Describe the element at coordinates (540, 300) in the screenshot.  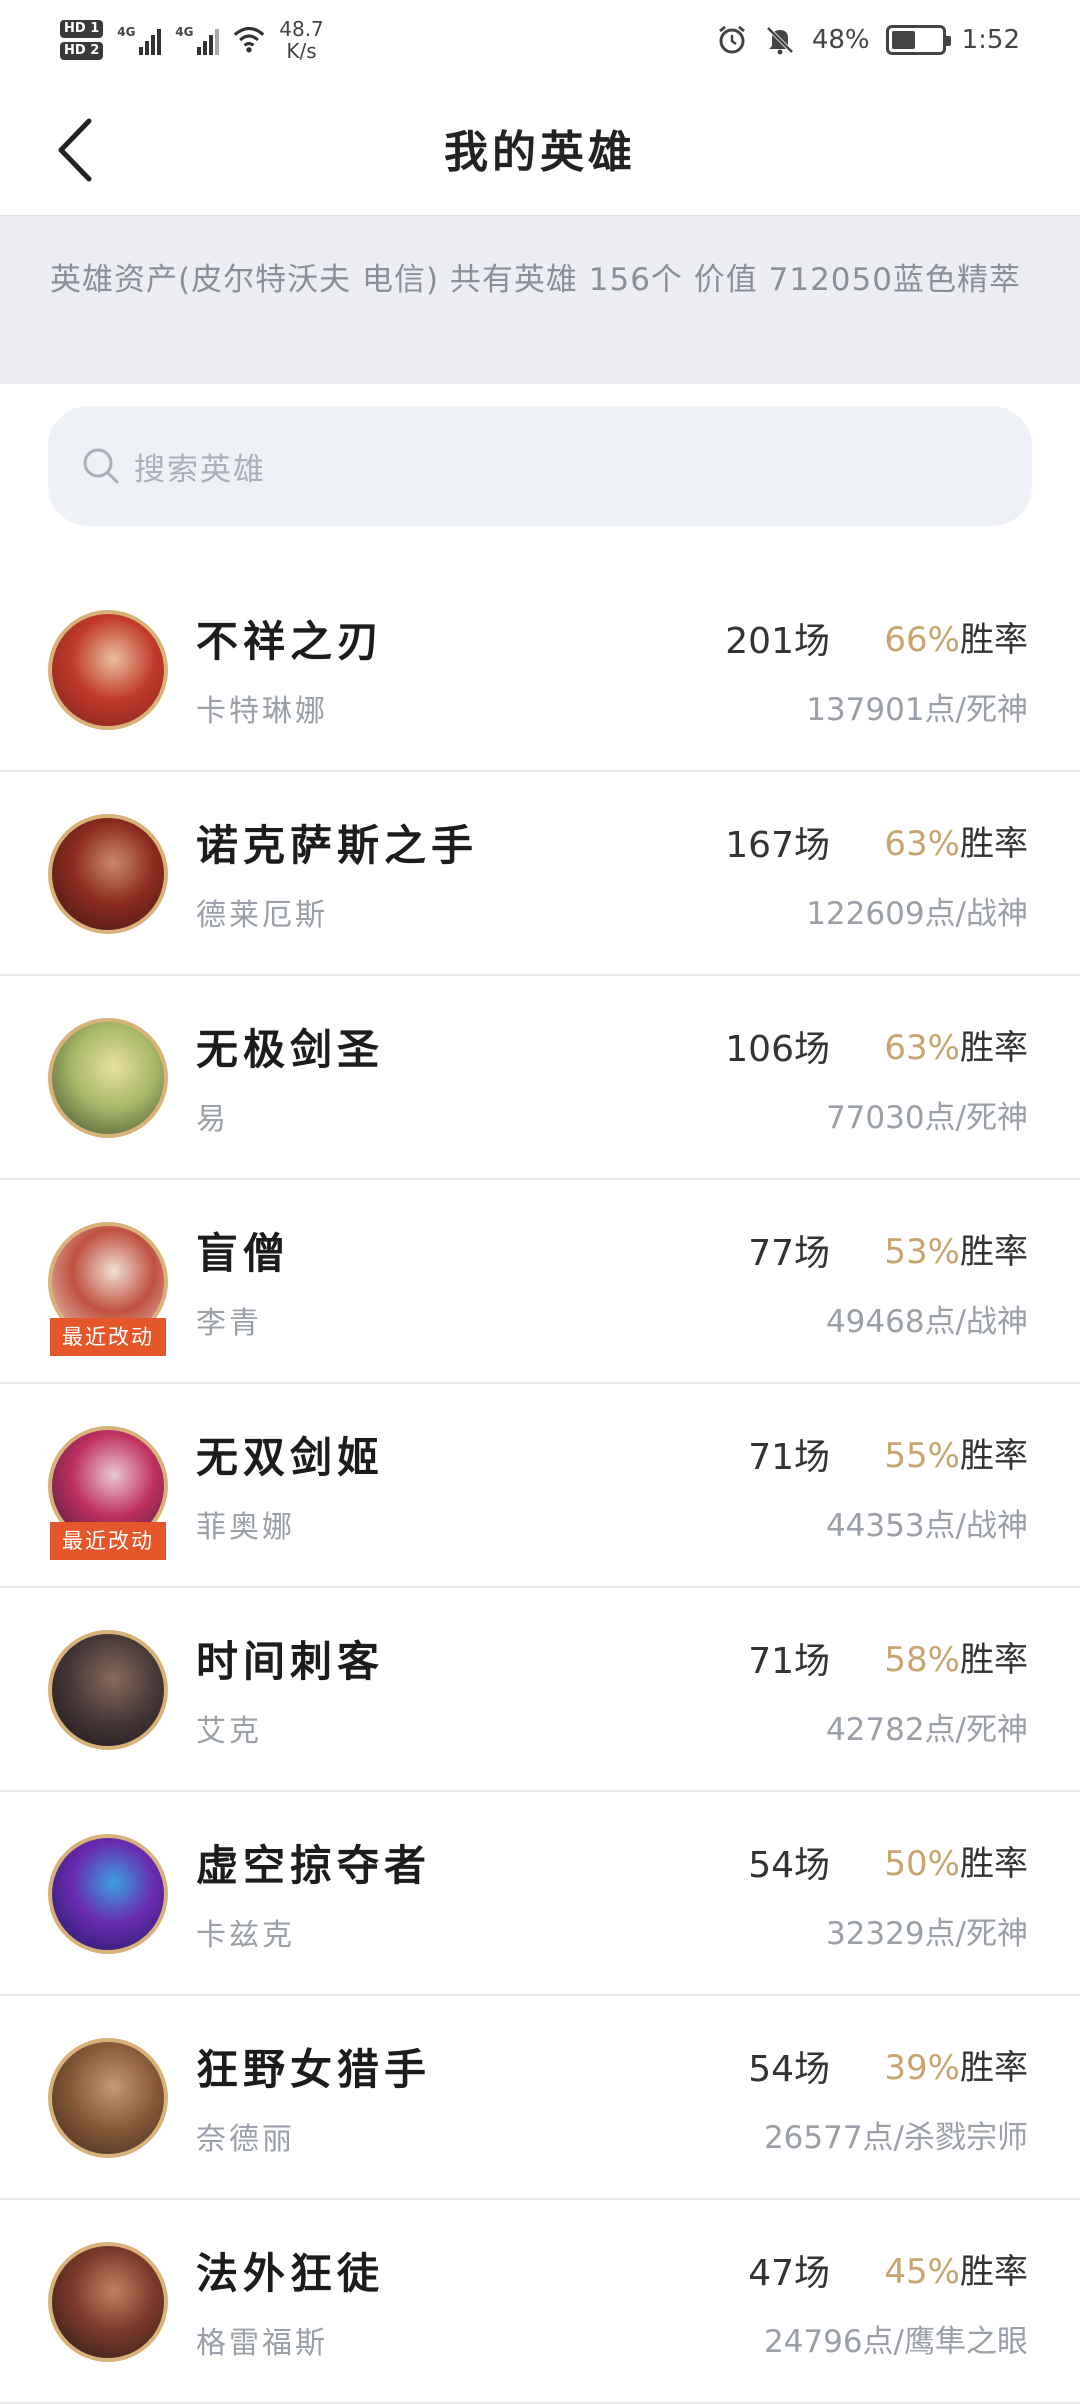
I see `asset-summary-banner: 英雄资产(皮尔特沃夫 电信) 共有英雄 156个 价值 712050蓝色精萃` at that location.